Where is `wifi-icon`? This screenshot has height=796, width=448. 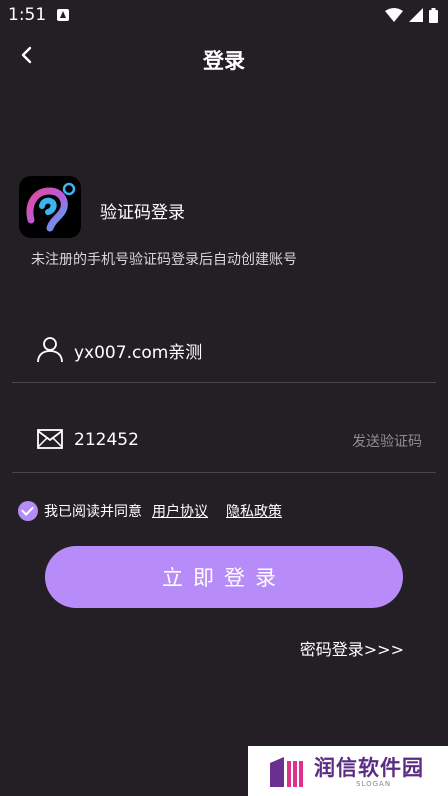 wifi-icon is located at coordinates (394, 15).